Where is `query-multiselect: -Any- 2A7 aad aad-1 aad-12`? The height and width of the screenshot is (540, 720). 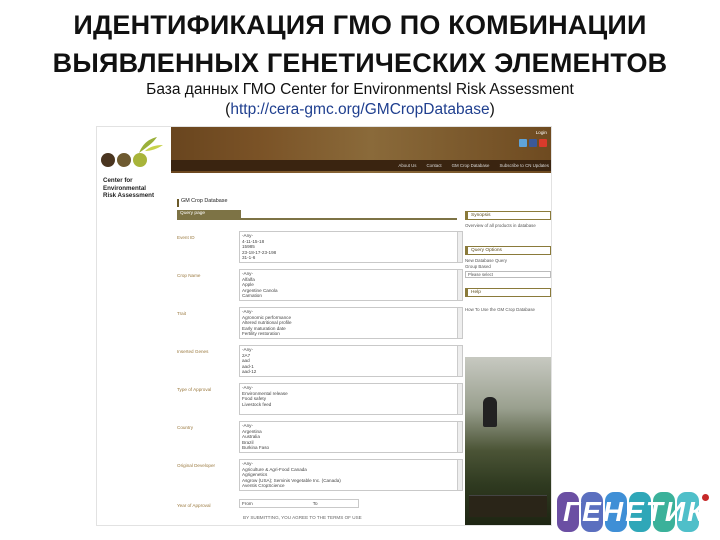 query-multiselect: -Any- 2A7 aad aad-1 aad-12 is located at coordinates (351, 361).